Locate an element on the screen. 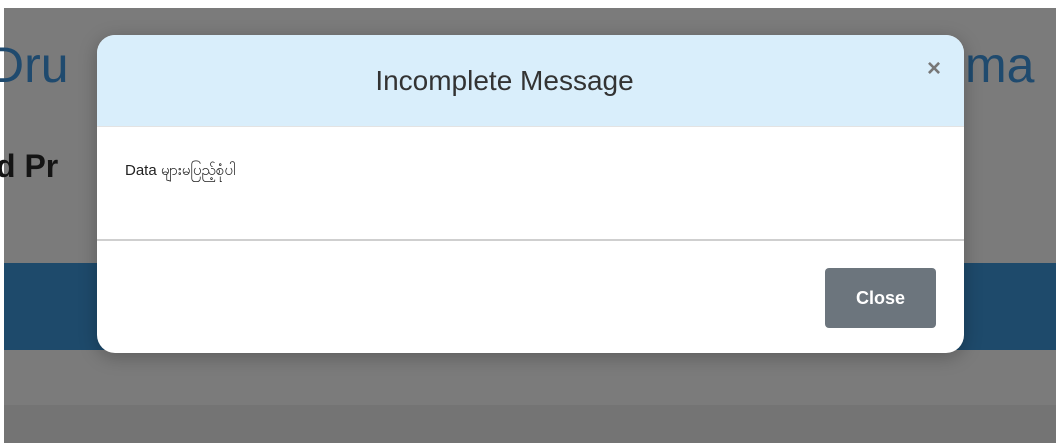 This screenshot has width=1056, height=443. top-edge is located at coordinates (528, 4).